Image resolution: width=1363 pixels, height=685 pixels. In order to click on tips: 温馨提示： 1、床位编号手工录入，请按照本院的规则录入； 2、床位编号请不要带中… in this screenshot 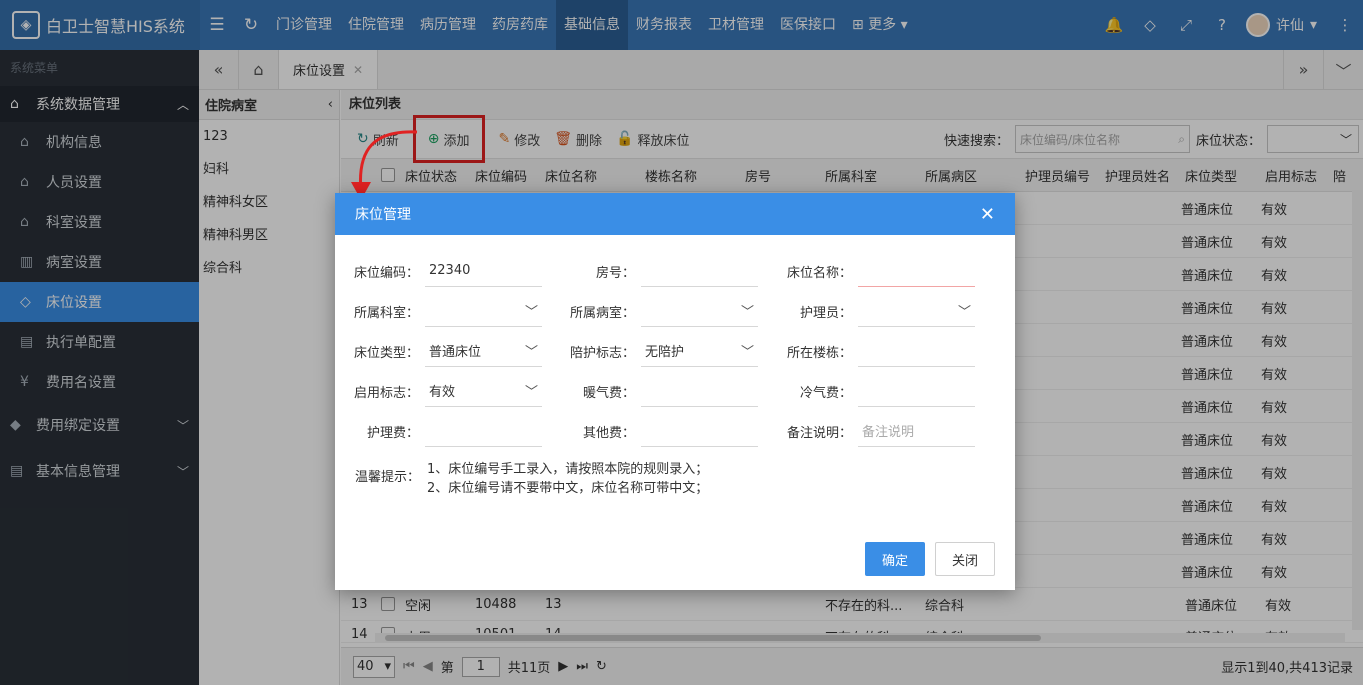, I will do `click(531, 478)`.